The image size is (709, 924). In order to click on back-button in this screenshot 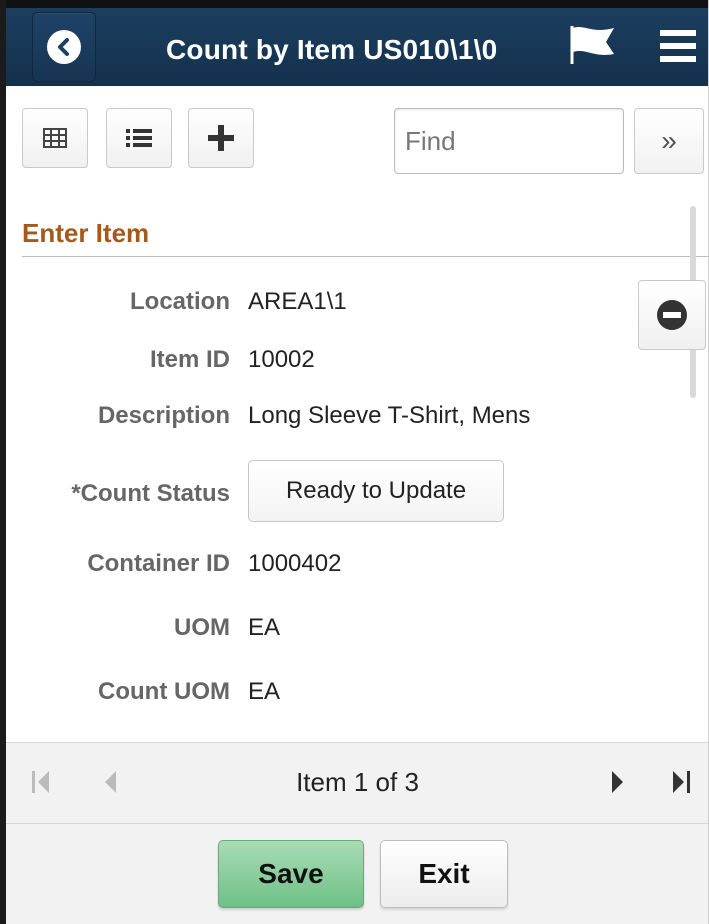, I will do `click(64, 47)`.